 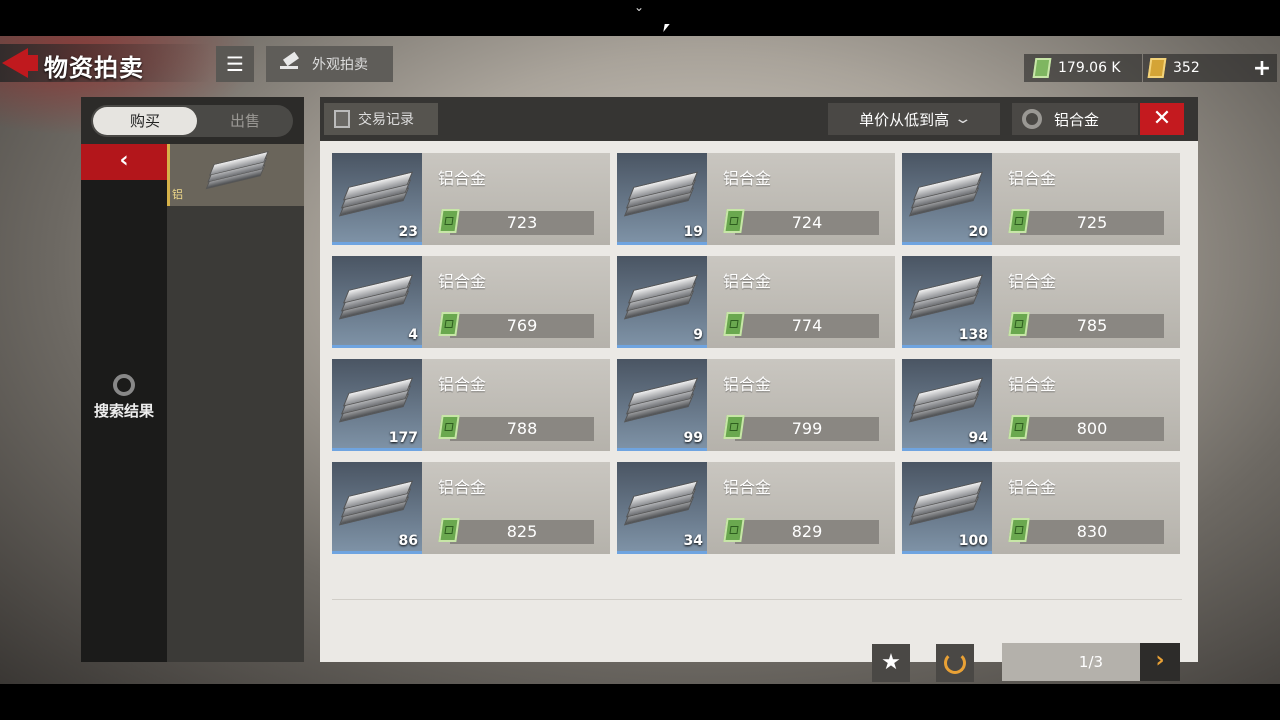 I want to click on search-input: 铝合金, so click(x=1075, y=119).